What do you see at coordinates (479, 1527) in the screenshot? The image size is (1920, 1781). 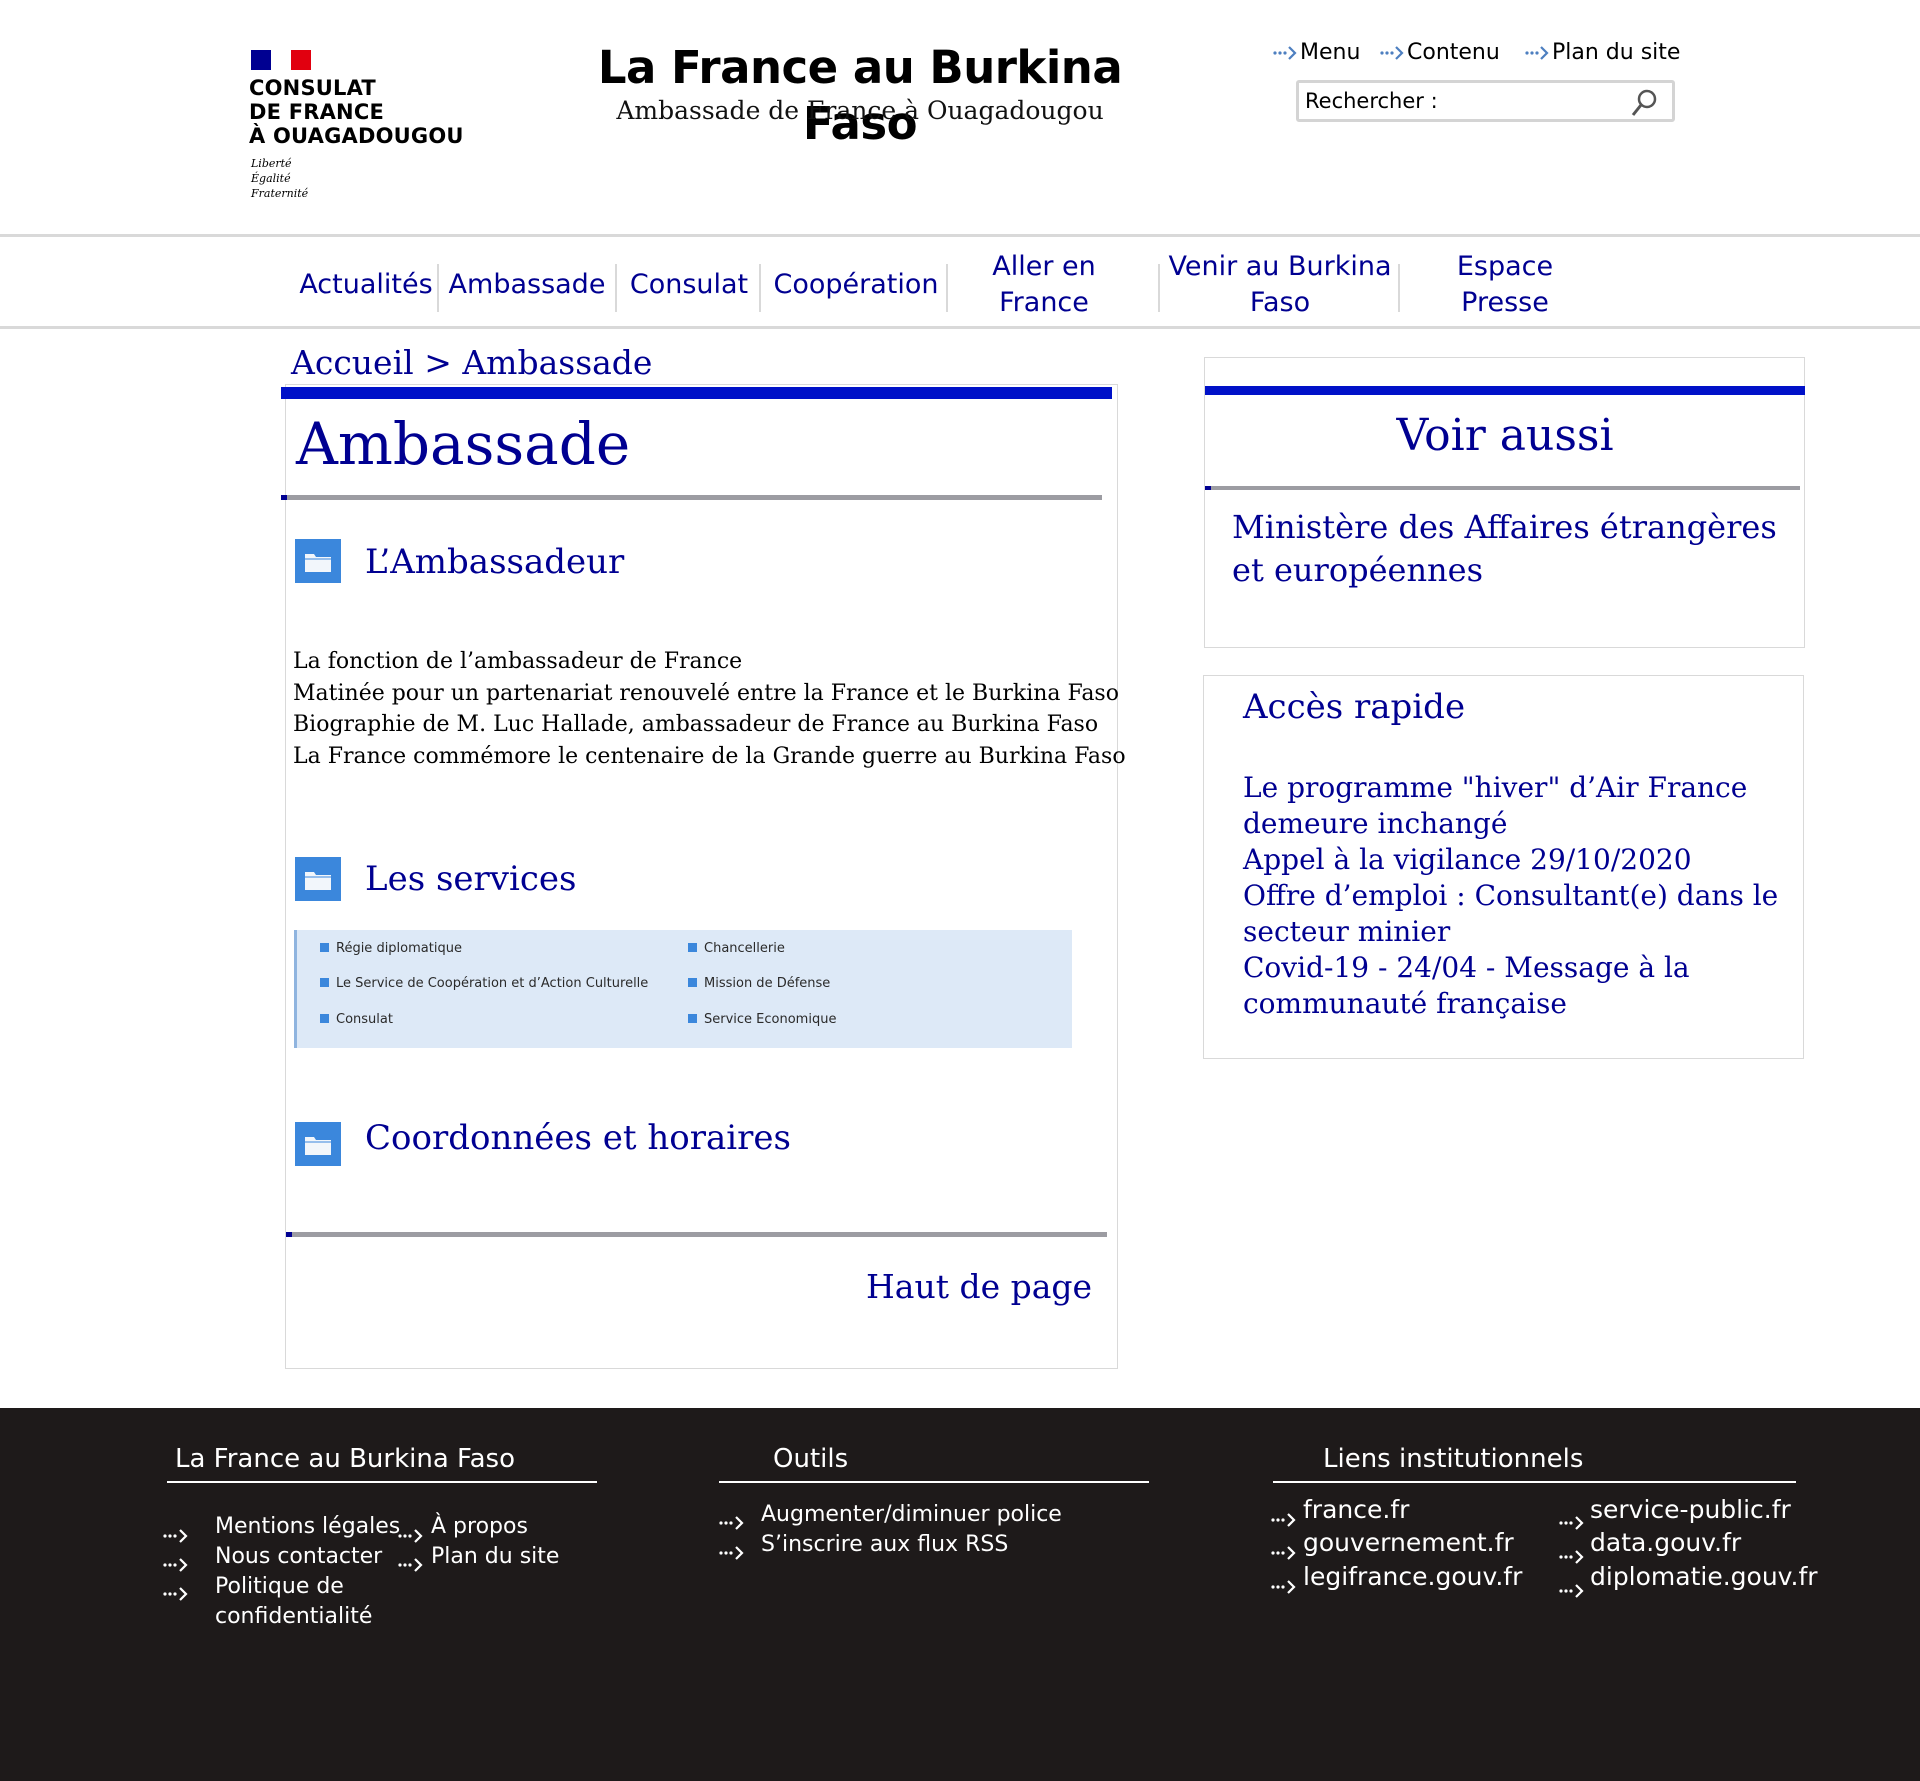 I see `footer-link-a-propos: À propos` at bounding box center [479, 1527].